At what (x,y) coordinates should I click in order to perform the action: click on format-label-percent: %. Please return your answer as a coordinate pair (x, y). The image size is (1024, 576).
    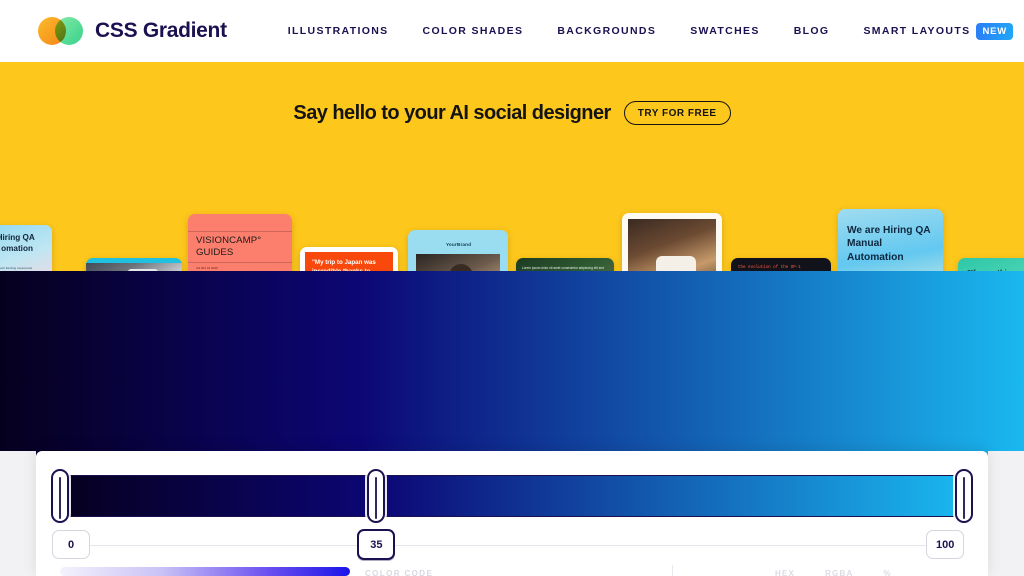
    Looking at the image, I should click on (887, 572).